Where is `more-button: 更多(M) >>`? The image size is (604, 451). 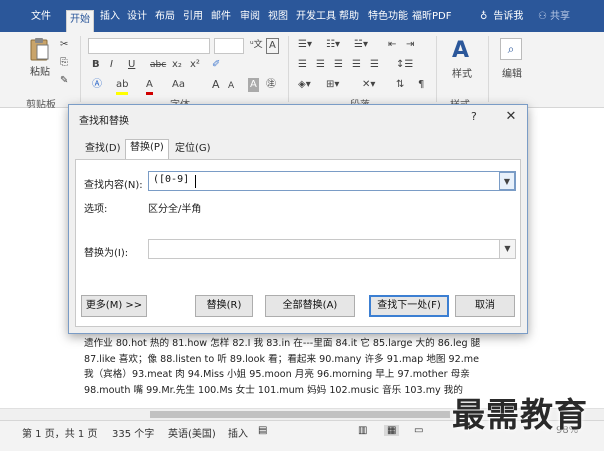 more-button: 更多(M) >> is located at coordinates (114, 306).